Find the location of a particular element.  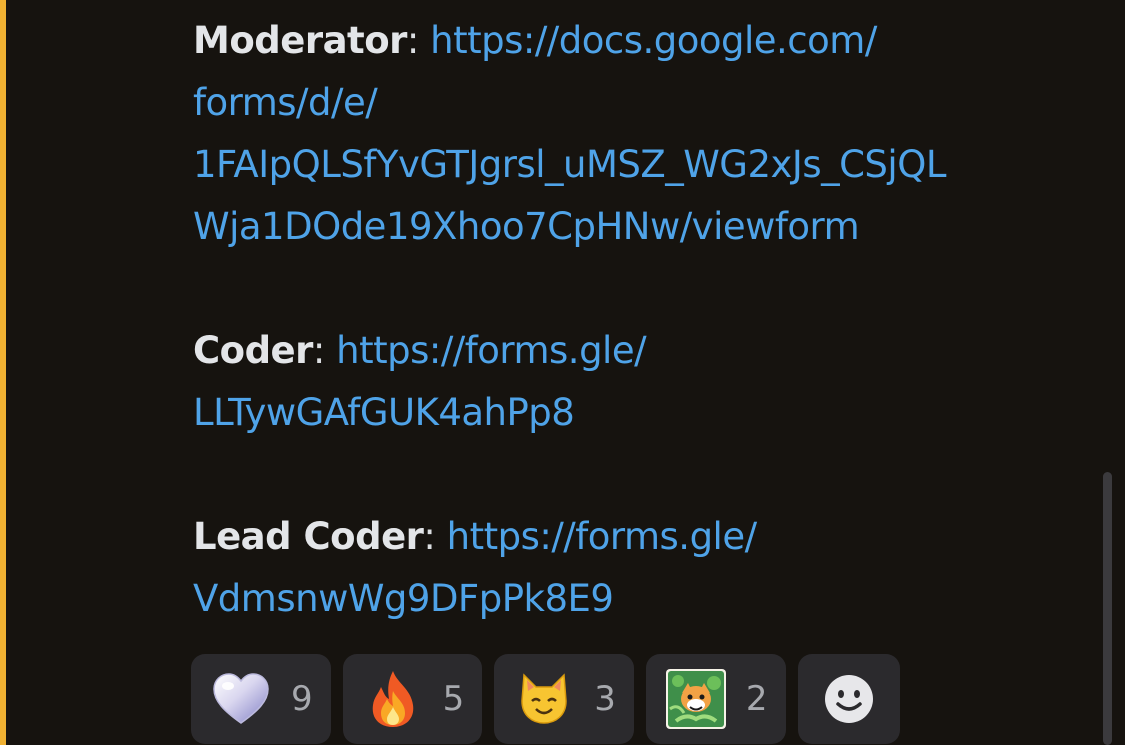

entry-label: Coder is located at coordinates (253, 350).